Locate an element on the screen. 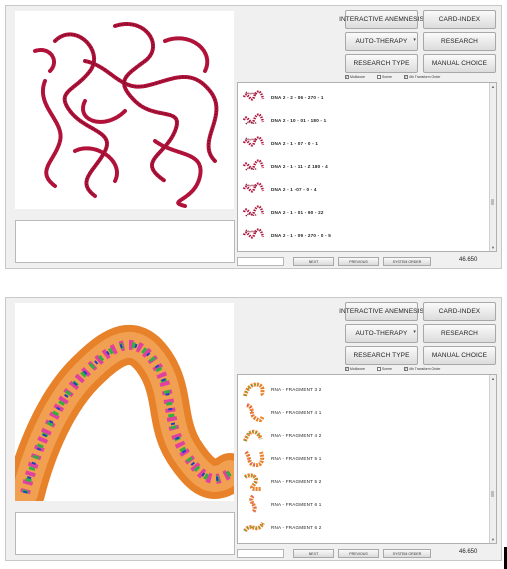  list-item: DNA 2 - 1 - 01 - 90 - 22 is located at coordinates (282, 212).